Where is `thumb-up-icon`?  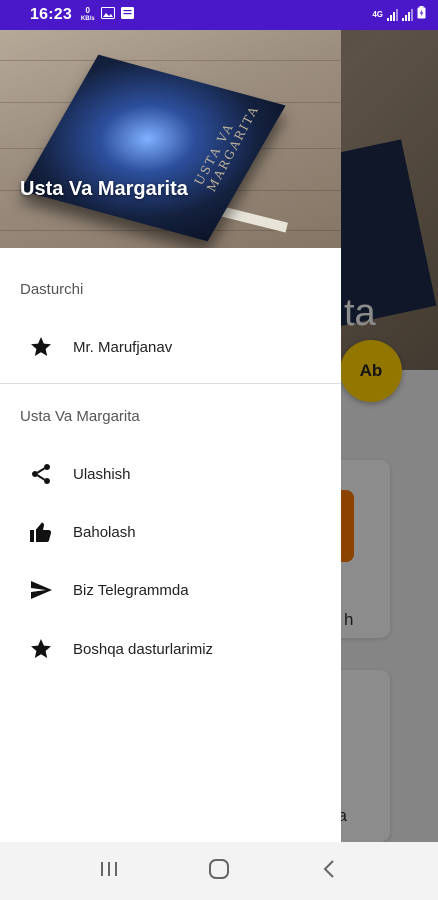 thumb-up-icon is located at coordinates (41, 532).